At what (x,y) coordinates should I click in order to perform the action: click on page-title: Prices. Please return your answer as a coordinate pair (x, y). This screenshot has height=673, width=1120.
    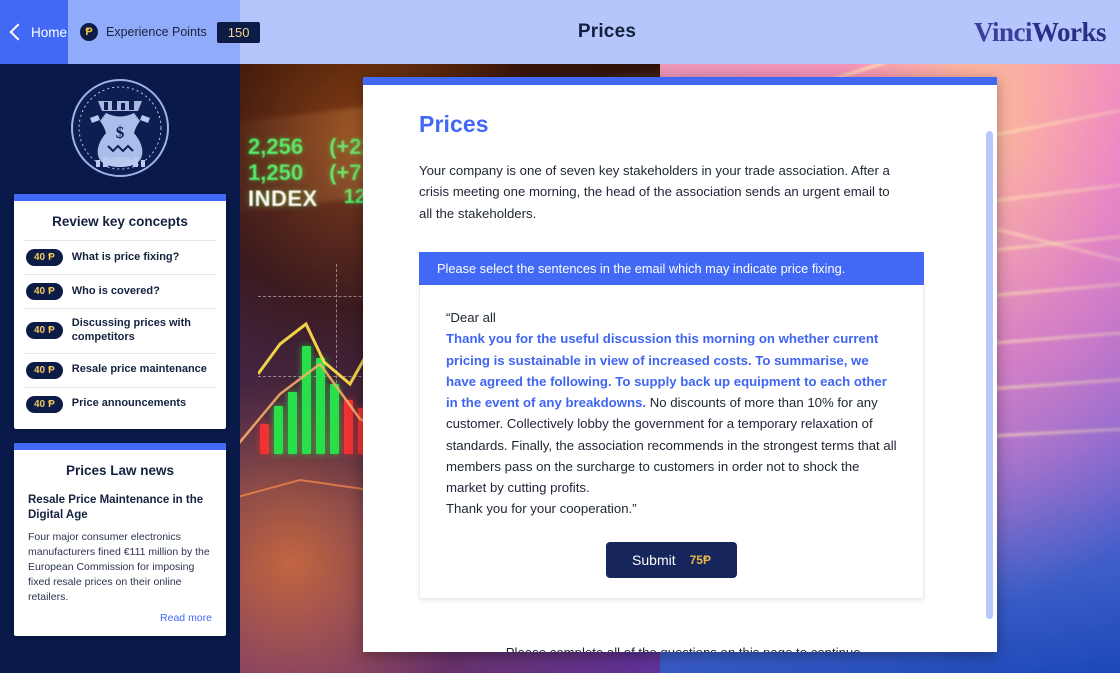
    Looking at the image, I should click on (454, 124).